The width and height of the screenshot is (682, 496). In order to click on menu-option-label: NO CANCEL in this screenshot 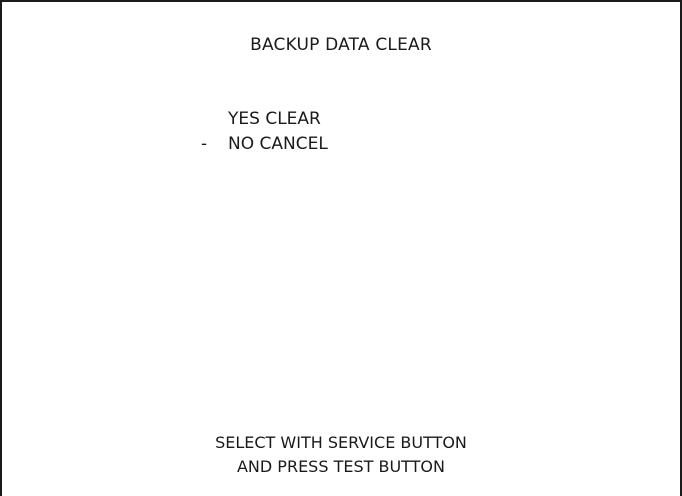, I will do `click(278, 144)`.